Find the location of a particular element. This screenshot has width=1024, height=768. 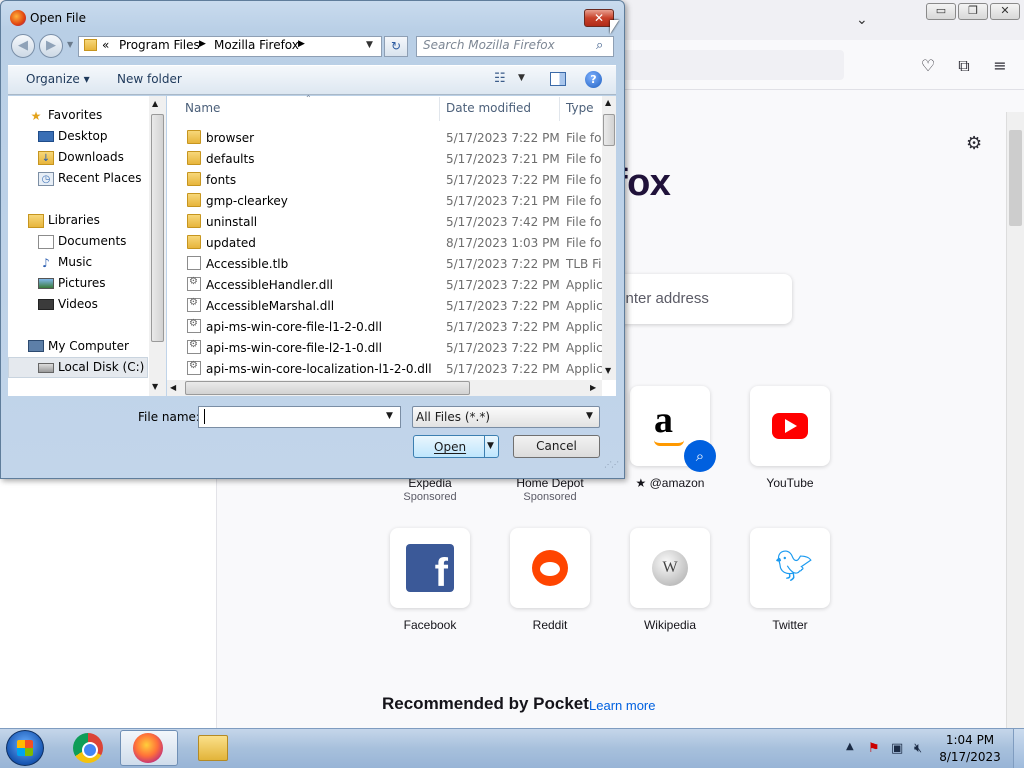

file-name: fonts is located at coordinates (221, 180).